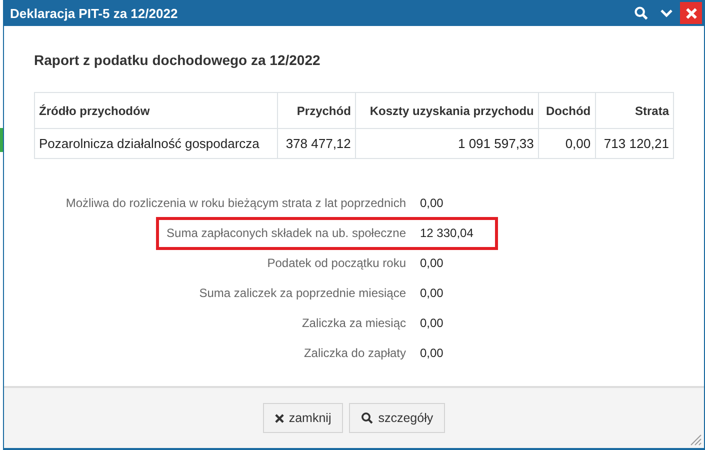 The width and height of the screenshot is (705, 450). I want to click on summary-value: 12 330,04, so click(446, 233).